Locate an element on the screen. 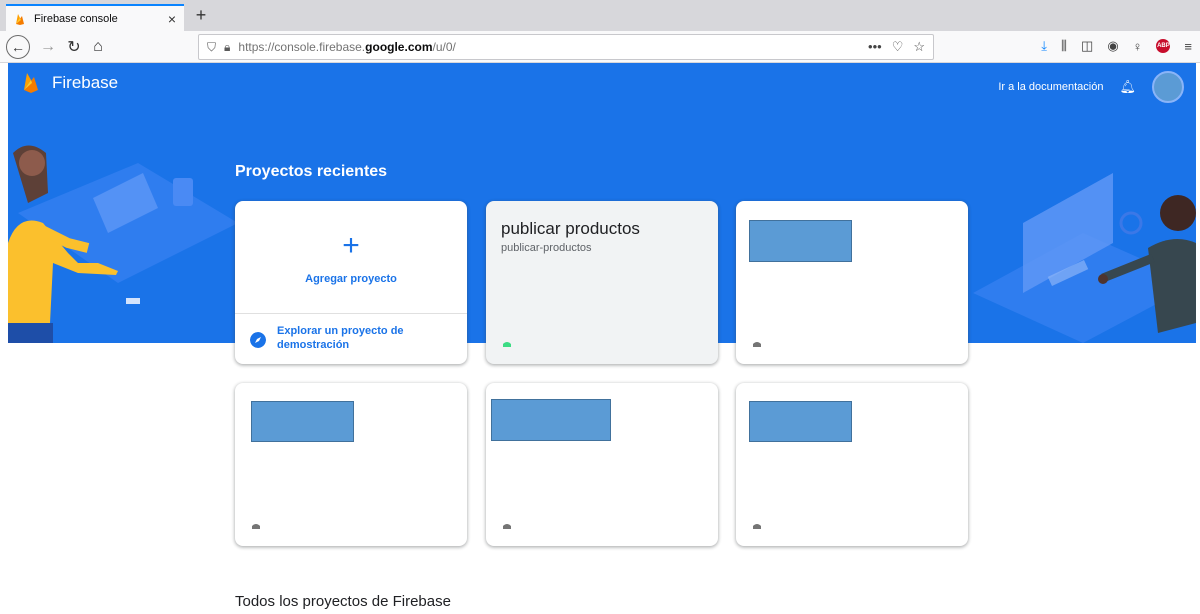  android-icon is located at coordinates (507, 344).